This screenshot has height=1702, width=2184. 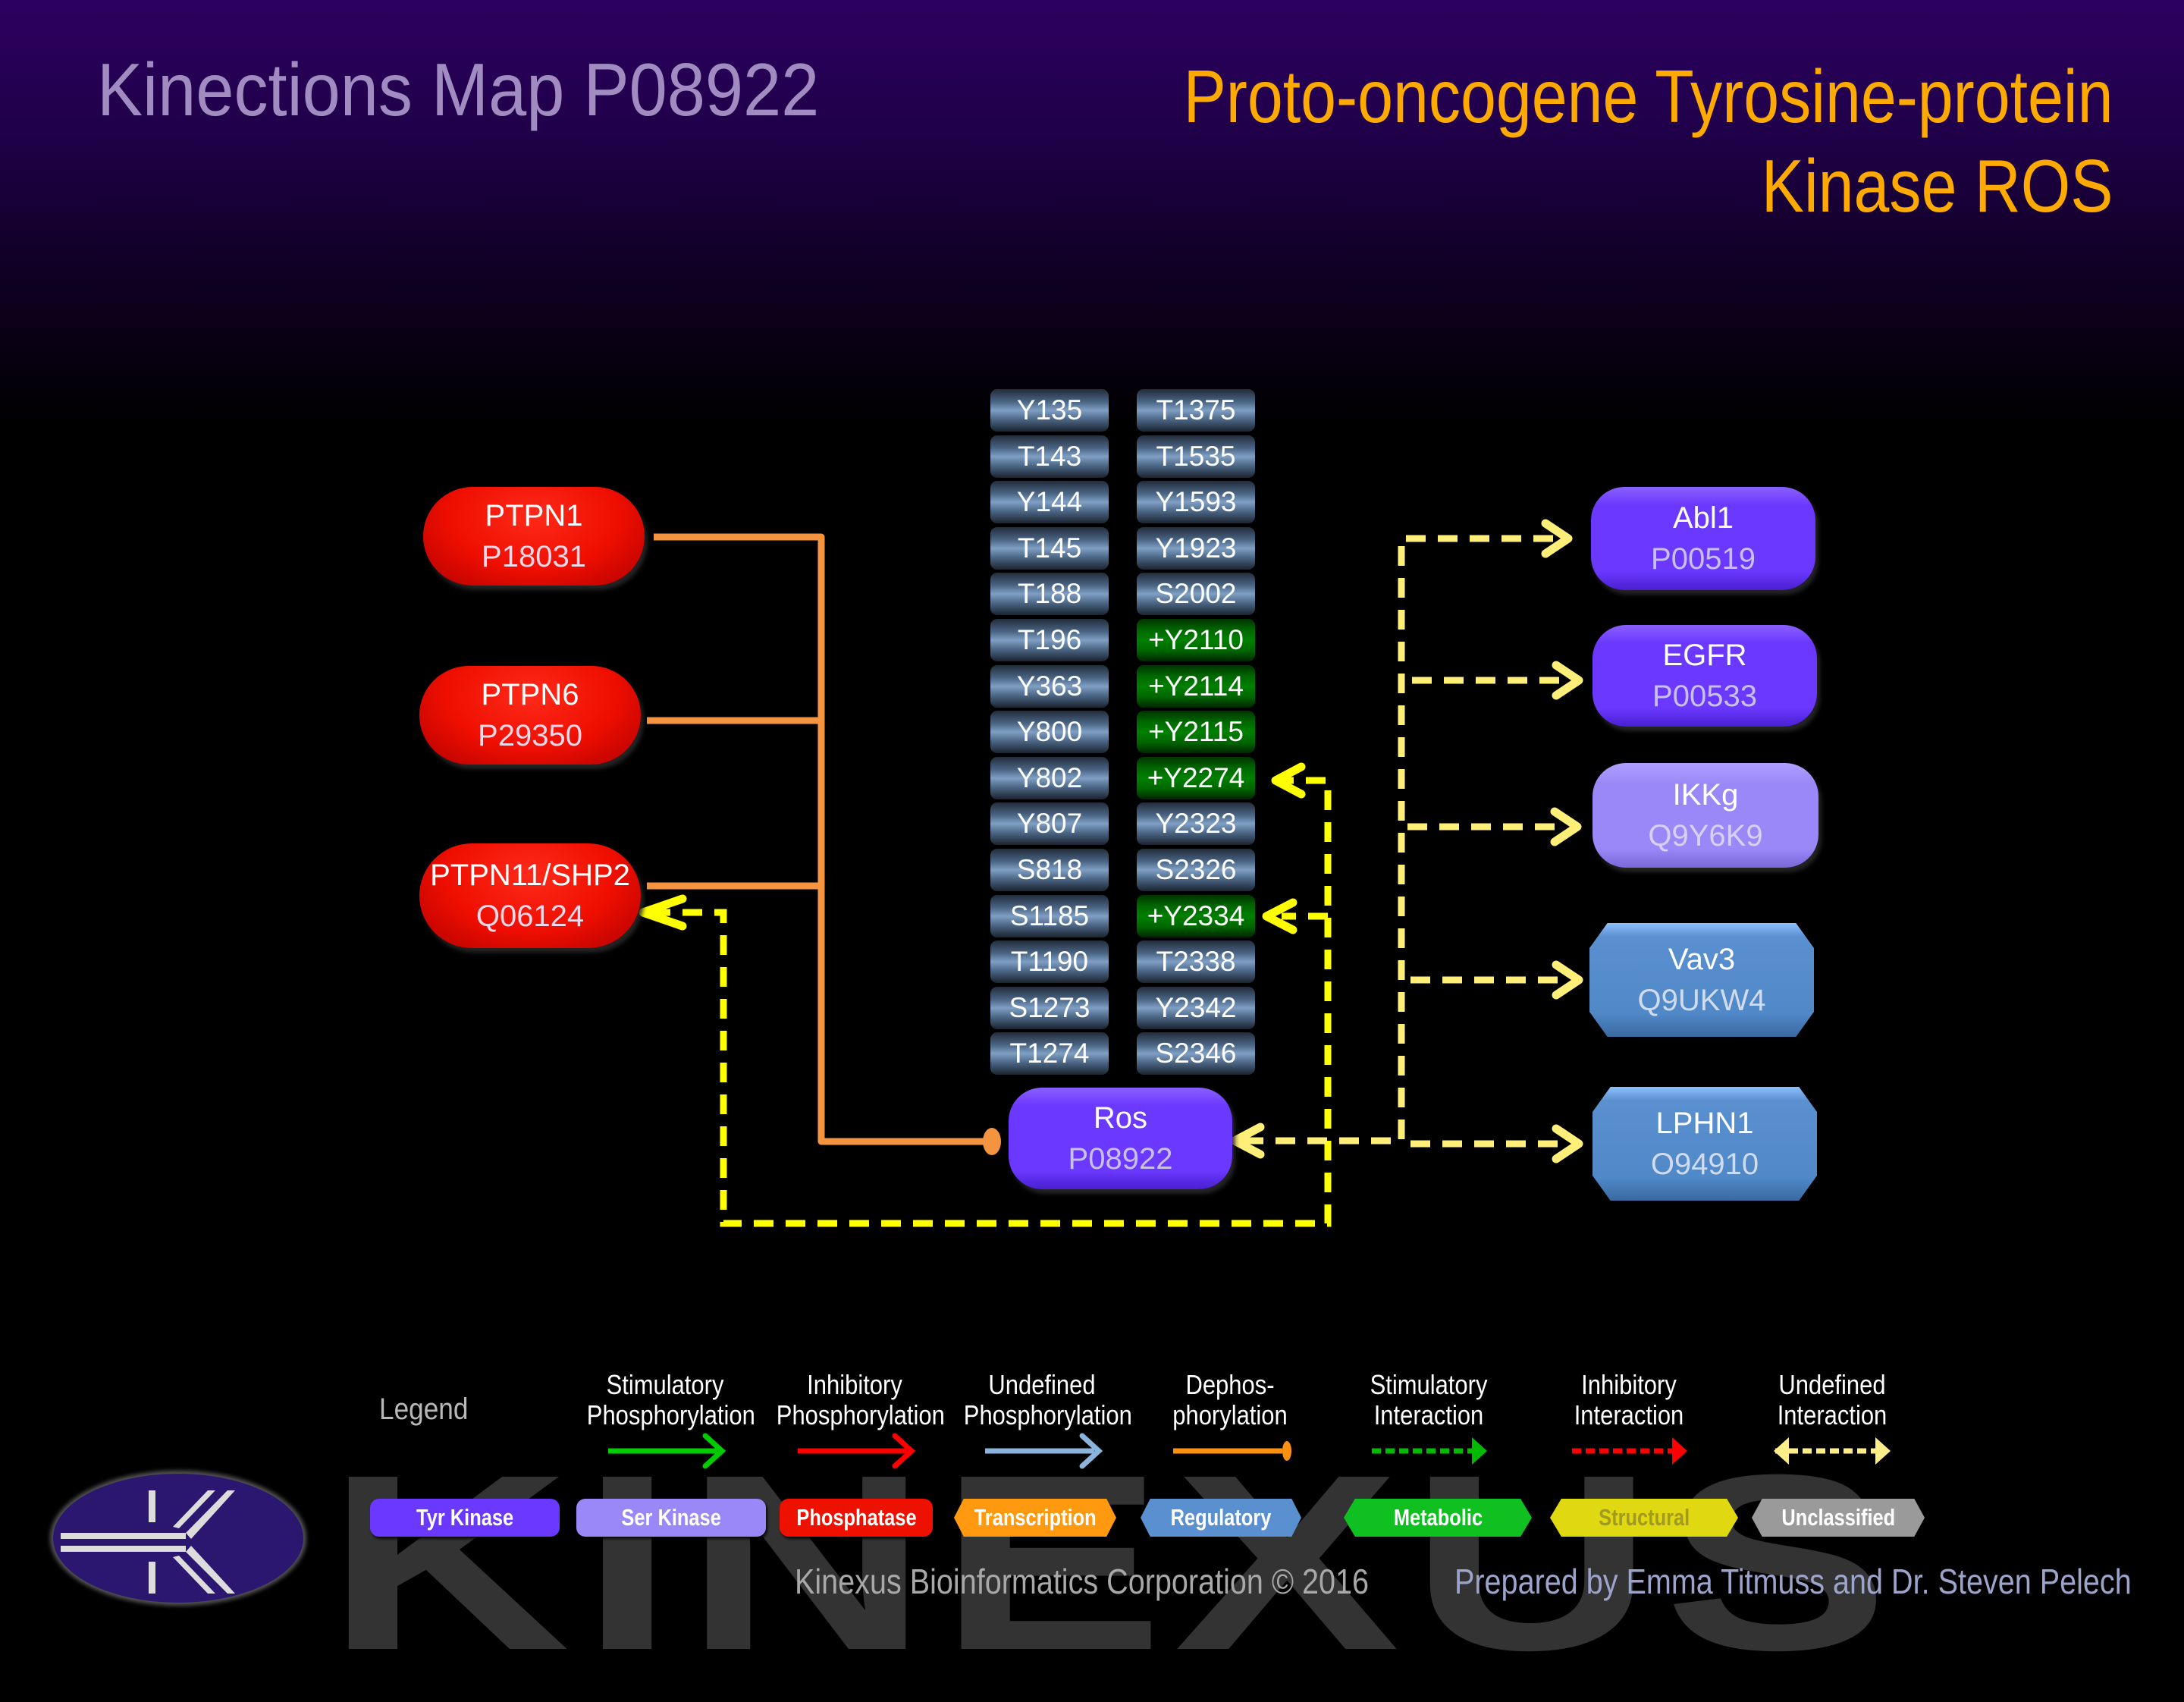 What do you see at coordinates (1196, 915) in the screenshot?
I see `site-y2334: +Y2334` at bounding box center [1196, 915].